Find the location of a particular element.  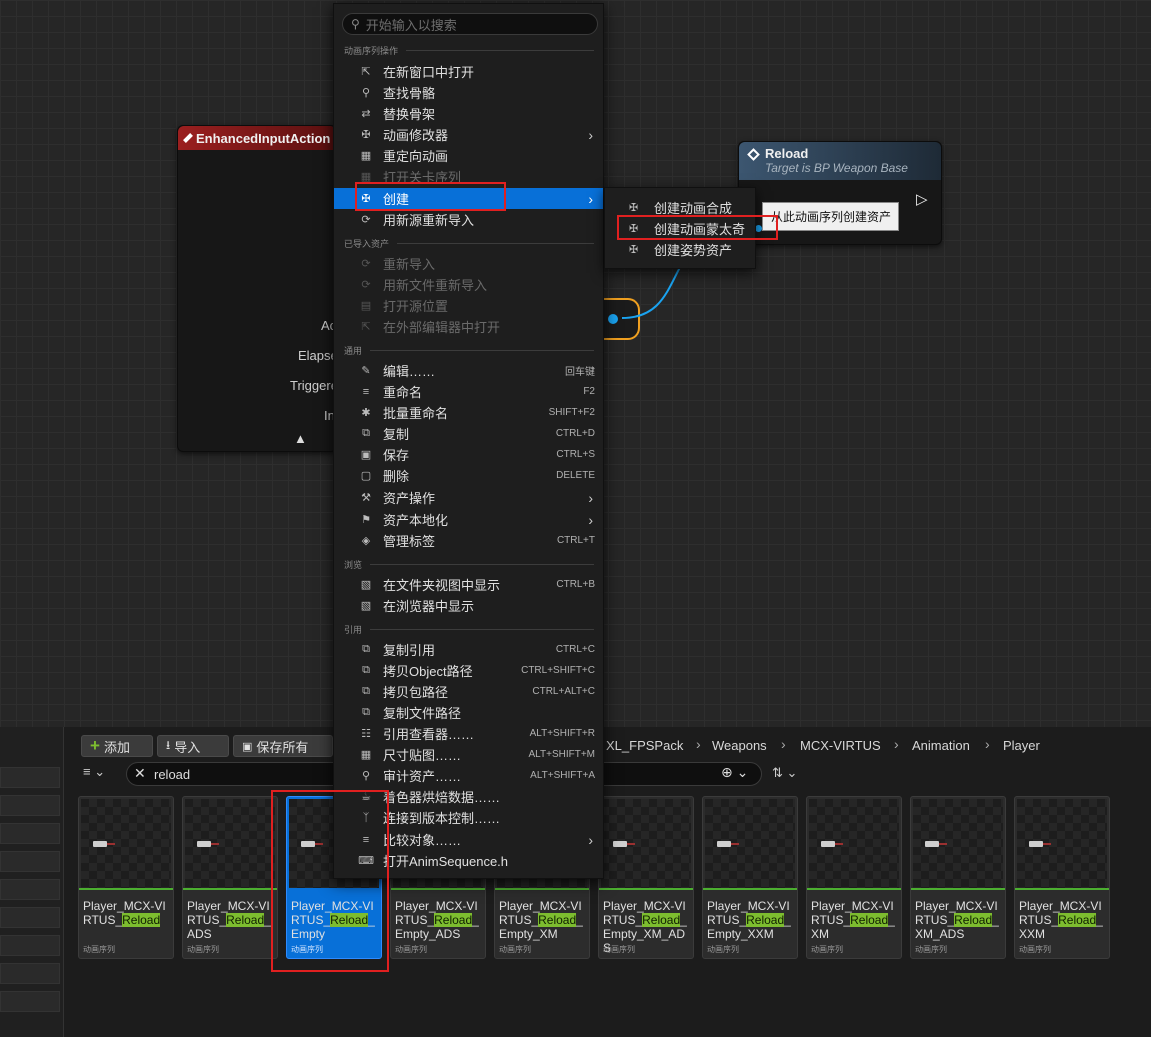

clear-icon: ✕ is located at coordinates (140, 773).